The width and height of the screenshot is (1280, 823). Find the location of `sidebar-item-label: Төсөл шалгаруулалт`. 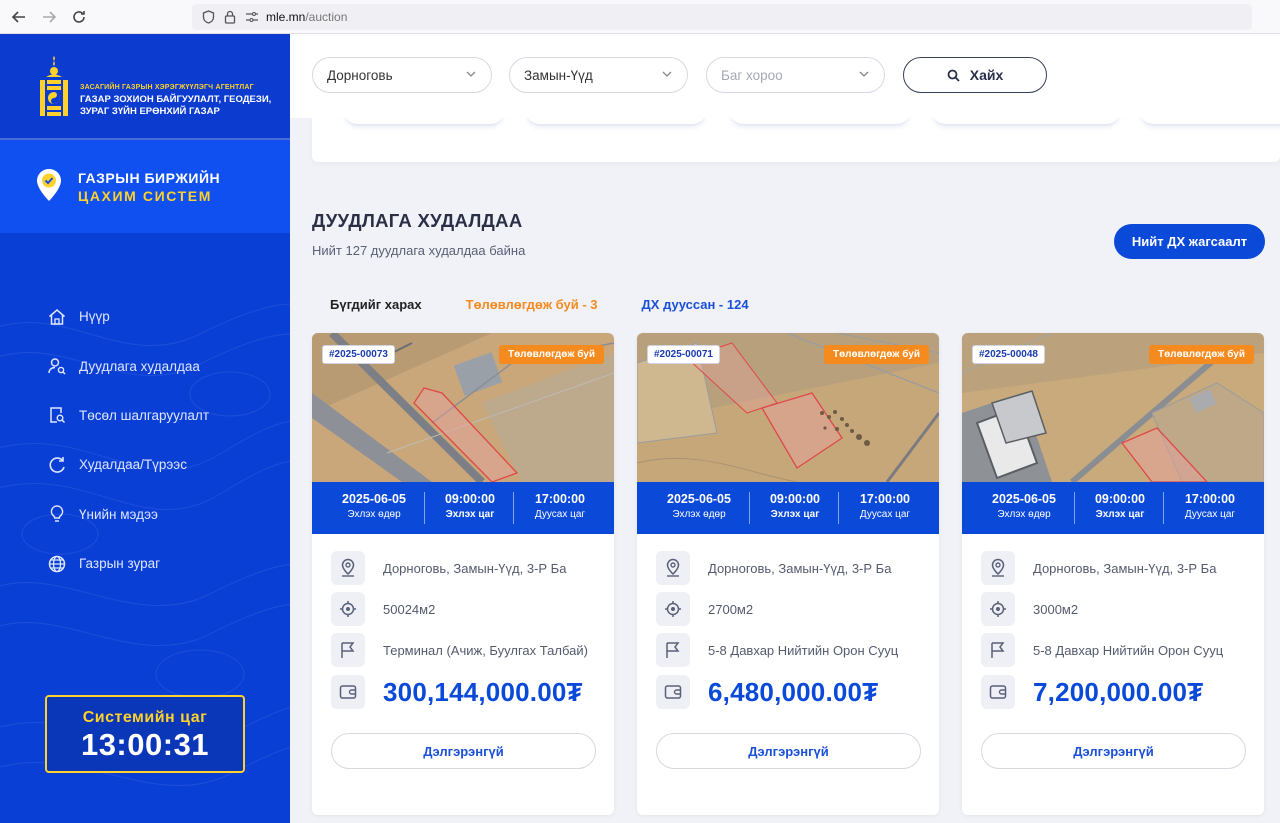

sidebar-item-label: Төсөл шалгаруулалт is located at coordinates (144, 415).